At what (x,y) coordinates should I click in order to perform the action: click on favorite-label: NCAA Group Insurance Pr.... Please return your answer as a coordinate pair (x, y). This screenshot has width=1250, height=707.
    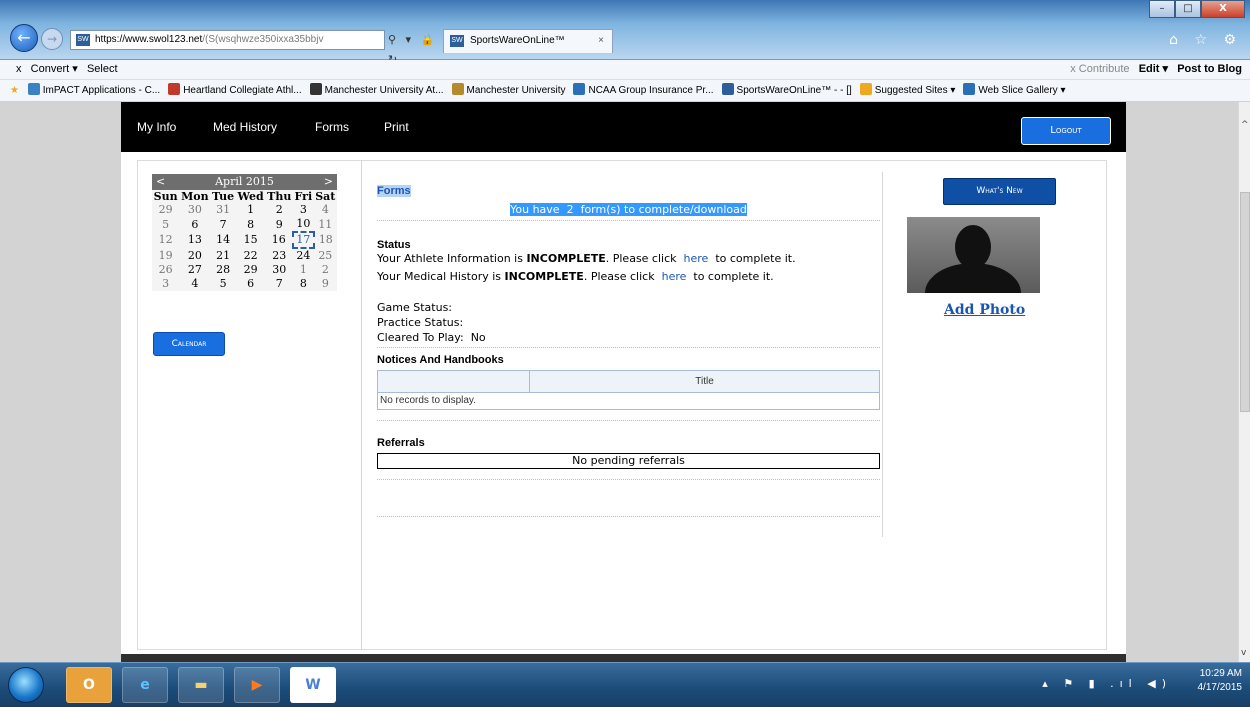
    Looking at the image, I should click on (651, 90).